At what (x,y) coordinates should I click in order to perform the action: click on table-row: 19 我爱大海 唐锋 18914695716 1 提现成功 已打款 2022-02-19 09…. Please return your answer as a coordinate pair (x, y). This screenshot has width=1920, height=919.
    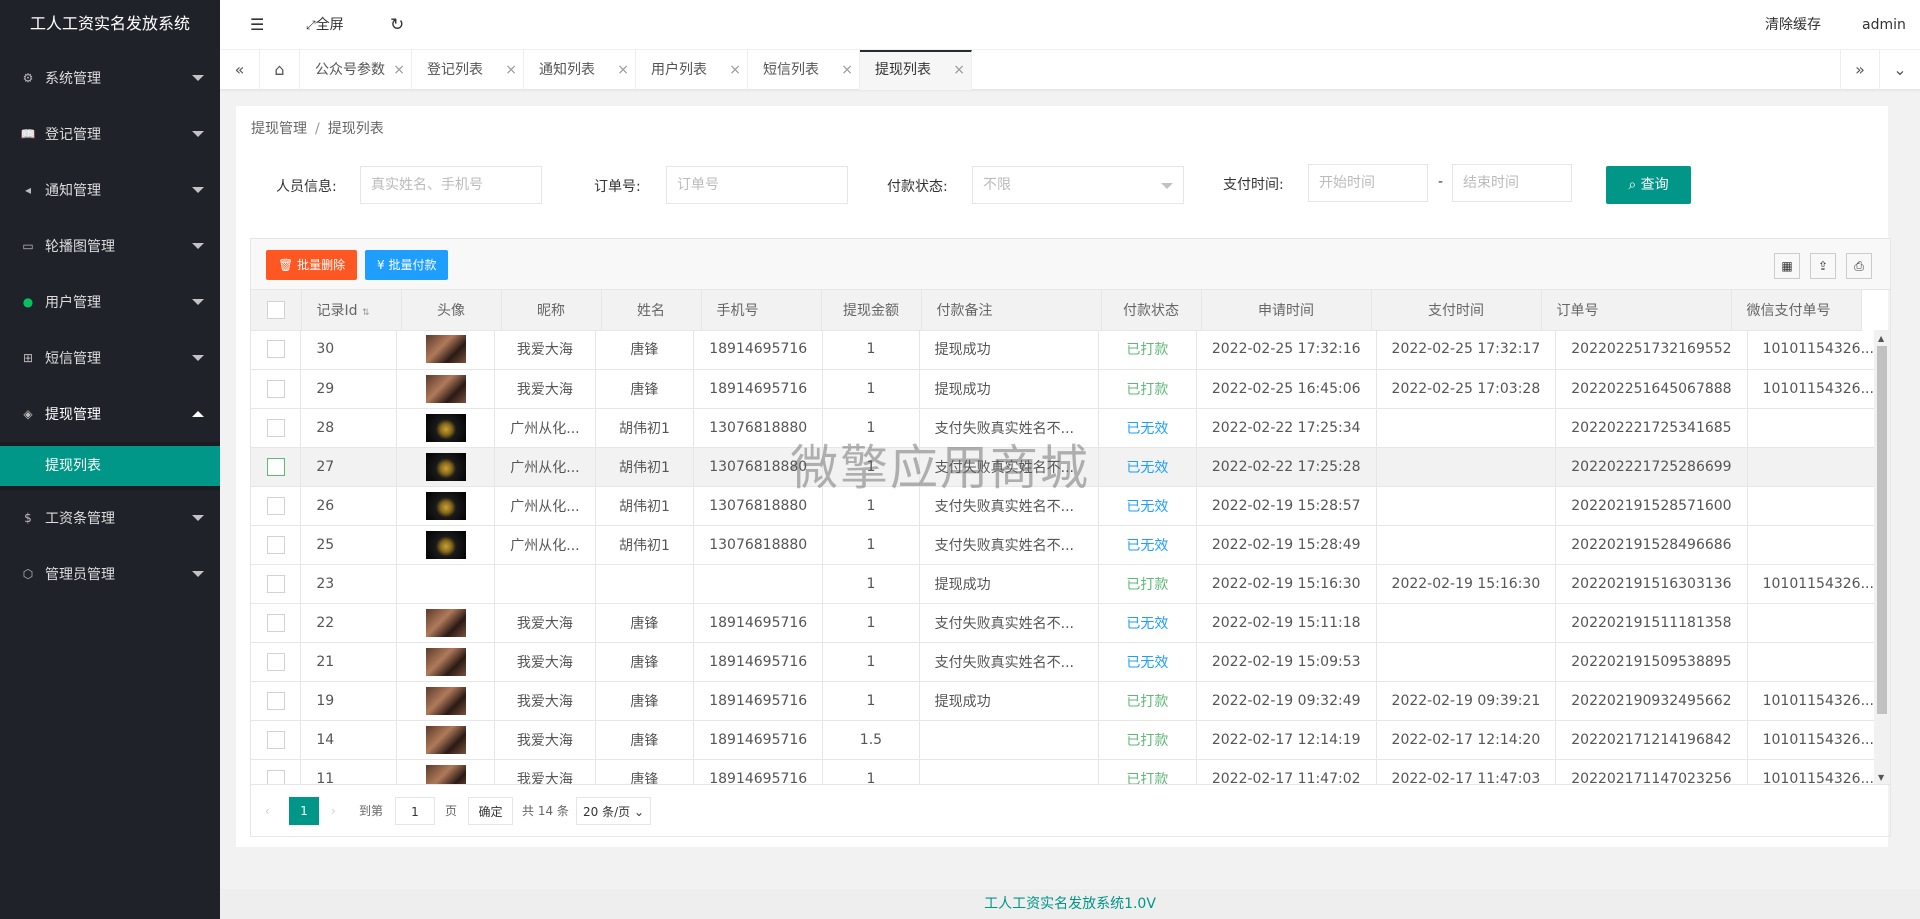
    Looking at the image, I should click on (1070, 701).